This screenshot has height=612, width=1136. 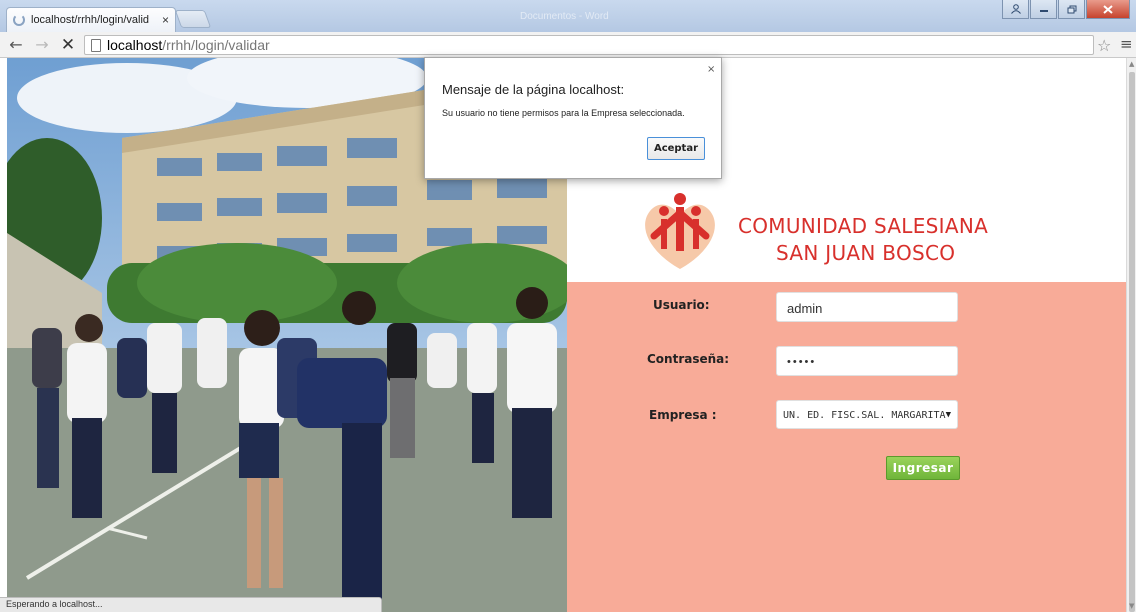 I want to click on forward-icon: →, so click(x=42, y=44).